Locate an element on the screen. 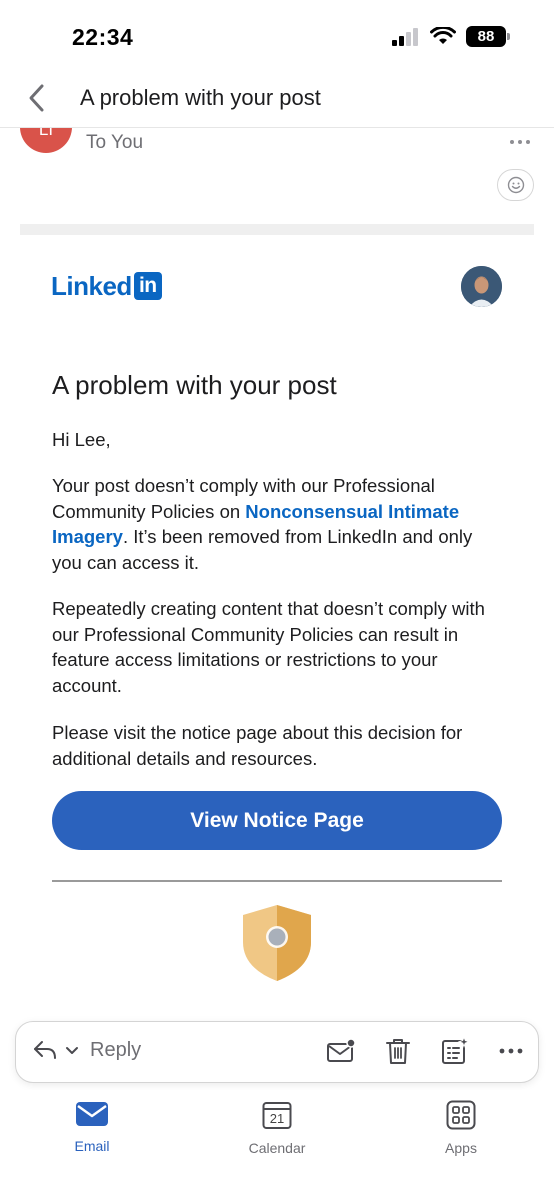 The width and height of the screenshot is (554, 1200). view-notice-page-button: View Notice Page is located at coordinates (277, 820).